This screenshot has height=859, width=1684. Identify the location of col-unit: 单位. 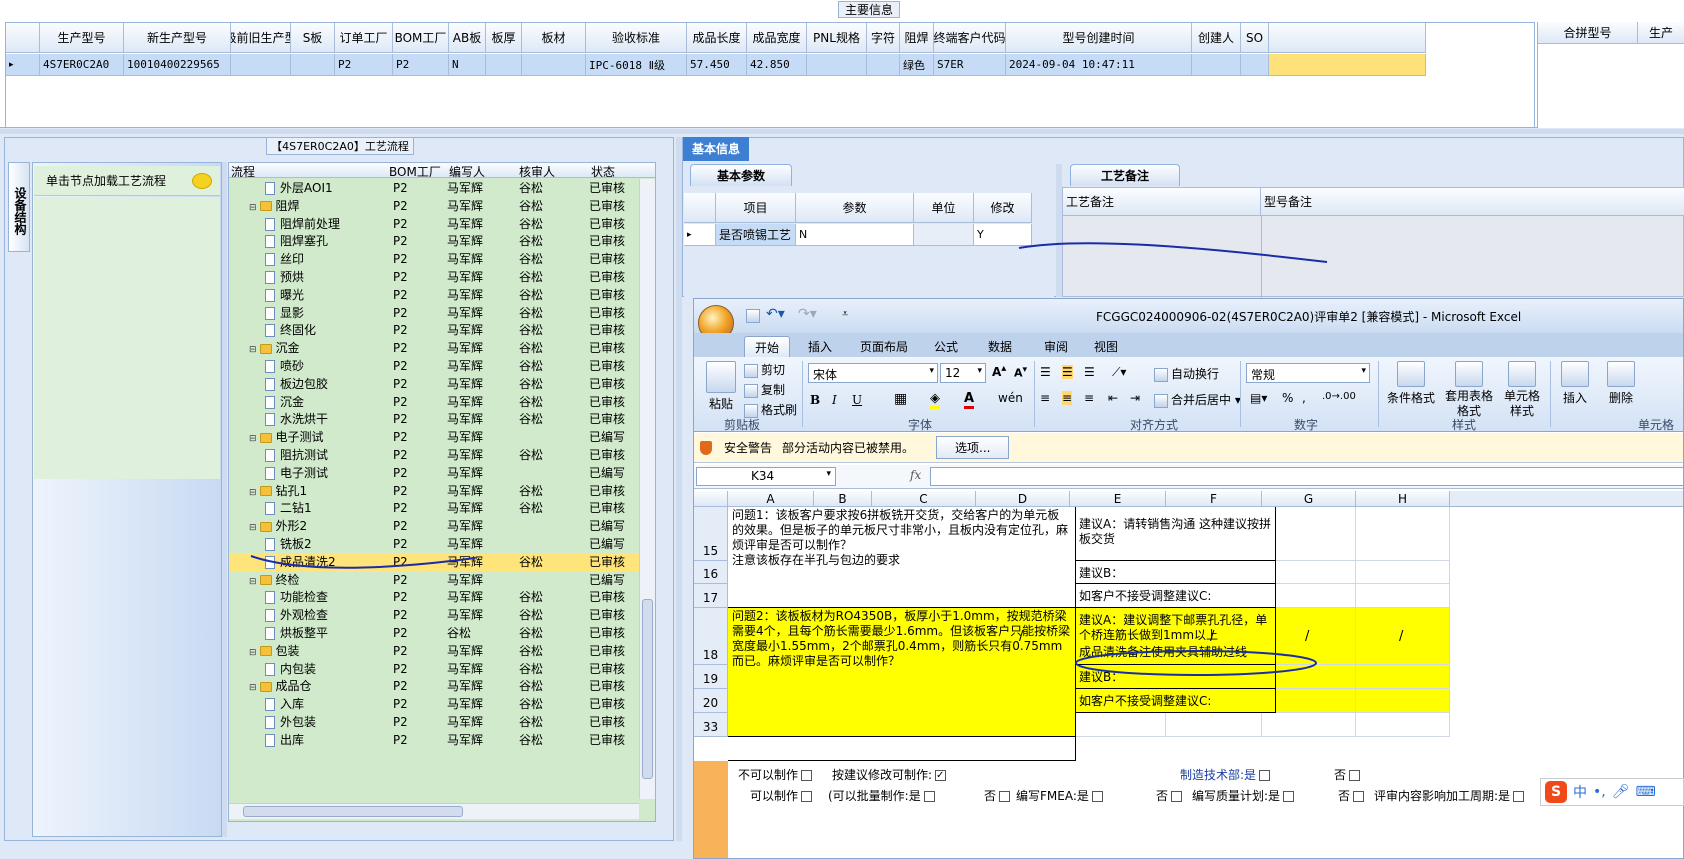
(944, 208).